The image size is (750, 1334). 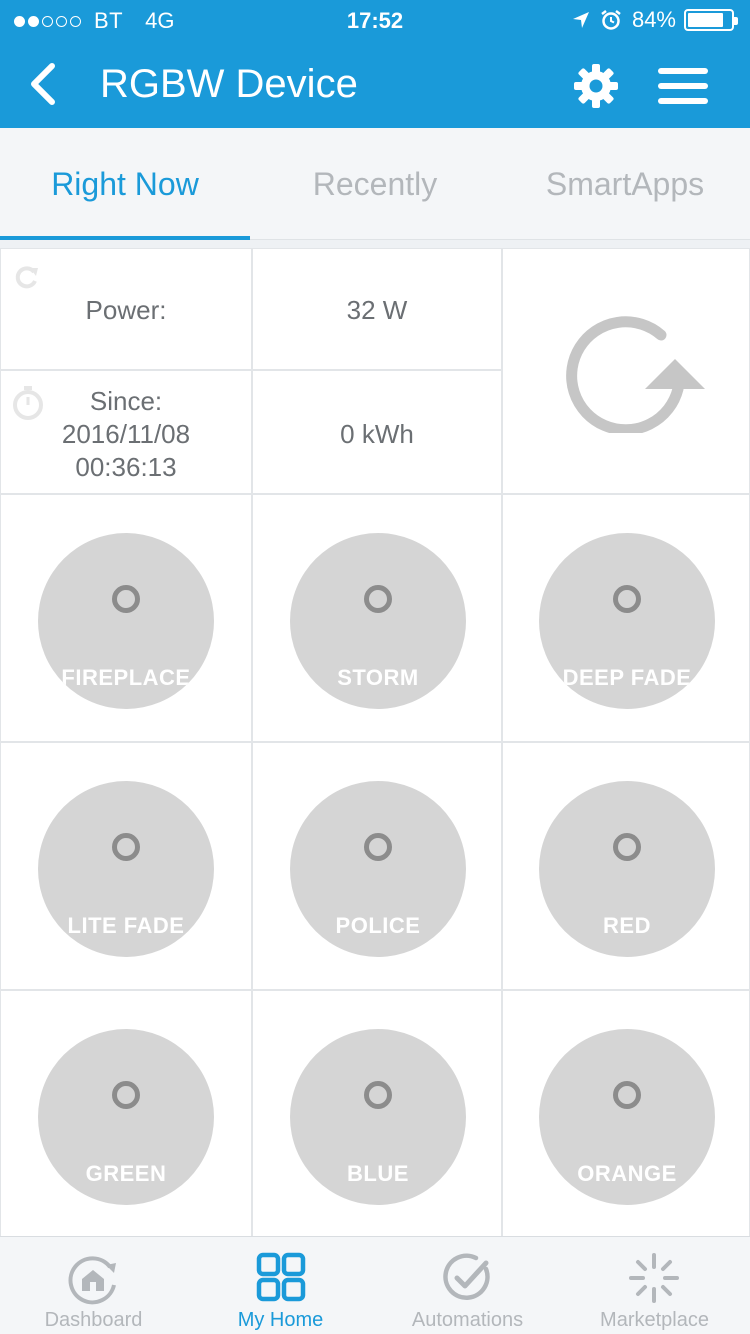 I want to click on scene-button: BLUE, so click(x=378, y=1117).